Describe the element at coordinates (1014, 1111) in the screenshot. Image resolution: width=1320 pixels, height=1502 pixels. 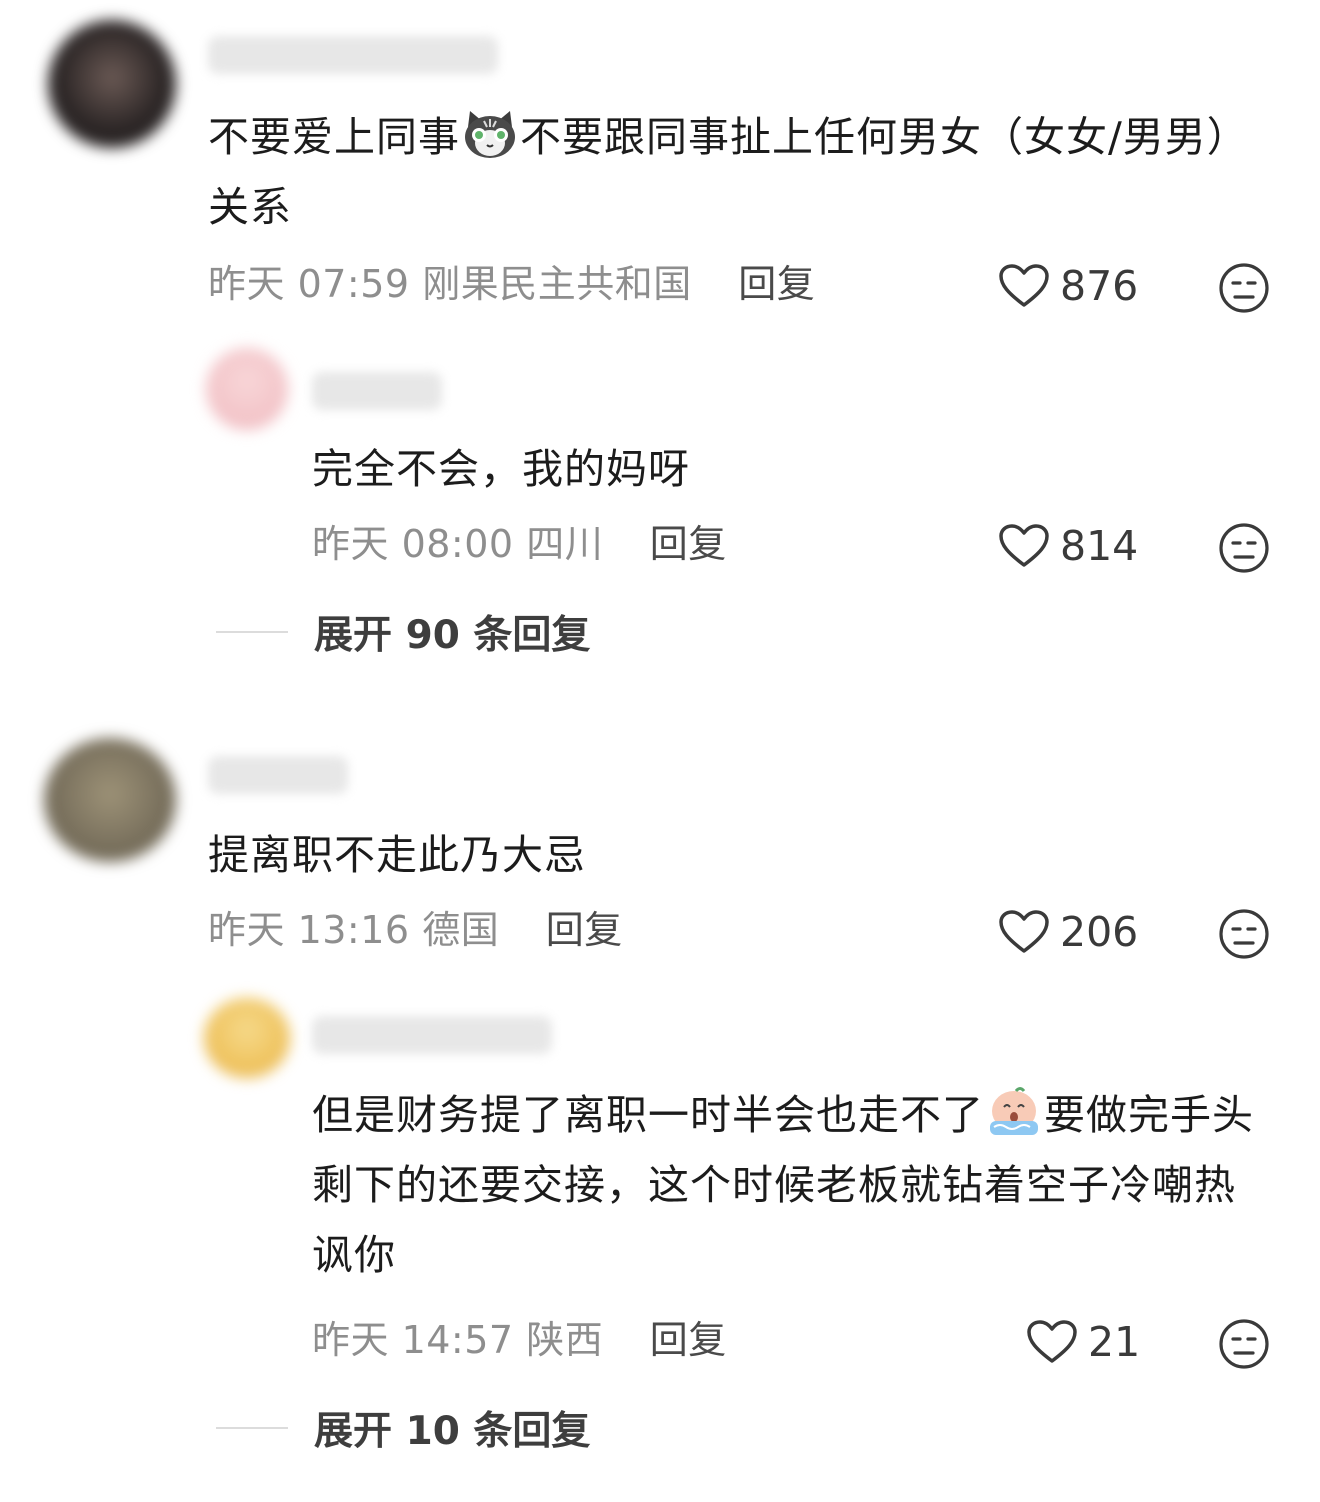
I see `crying-emoji-icon` at that location.